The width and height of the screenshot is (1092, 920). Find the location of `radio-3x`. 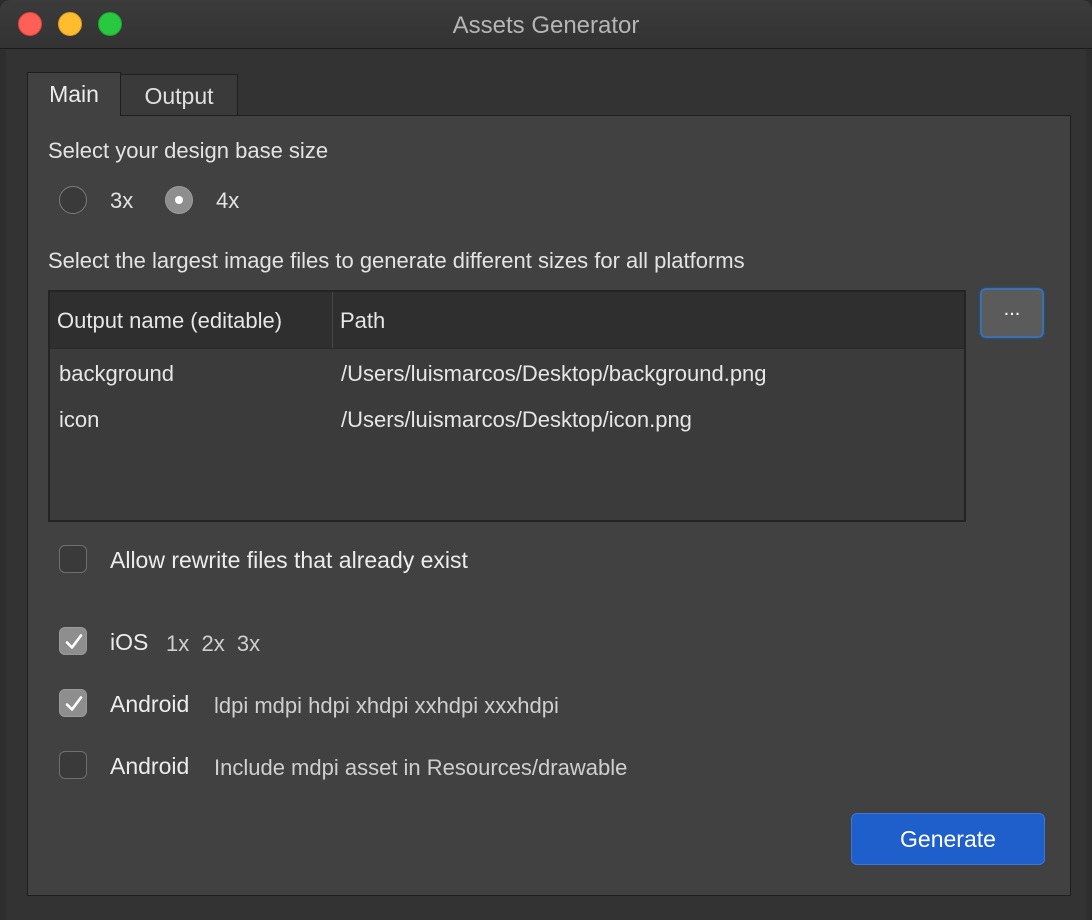

radio-3x is located at coordinates (73, 200).